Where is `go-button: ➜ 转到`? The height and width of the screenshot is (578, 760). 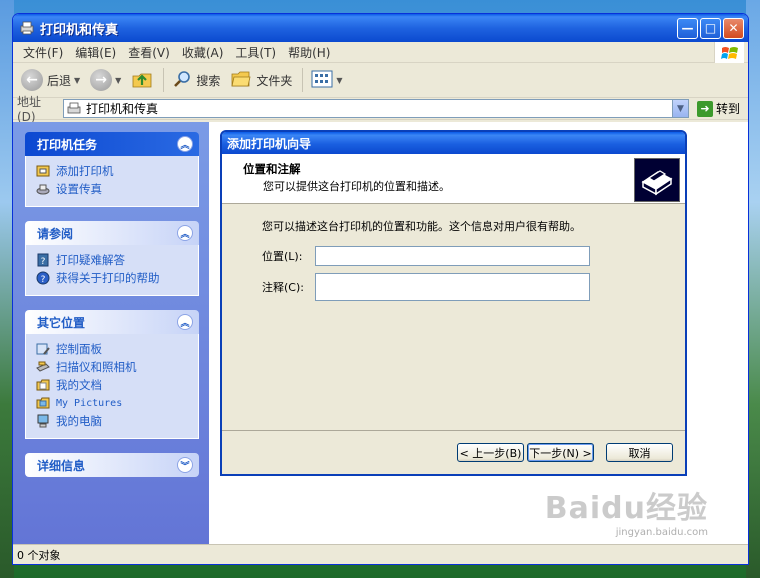
go-button: ➜ 转到 is located at coordinates (718, 108).